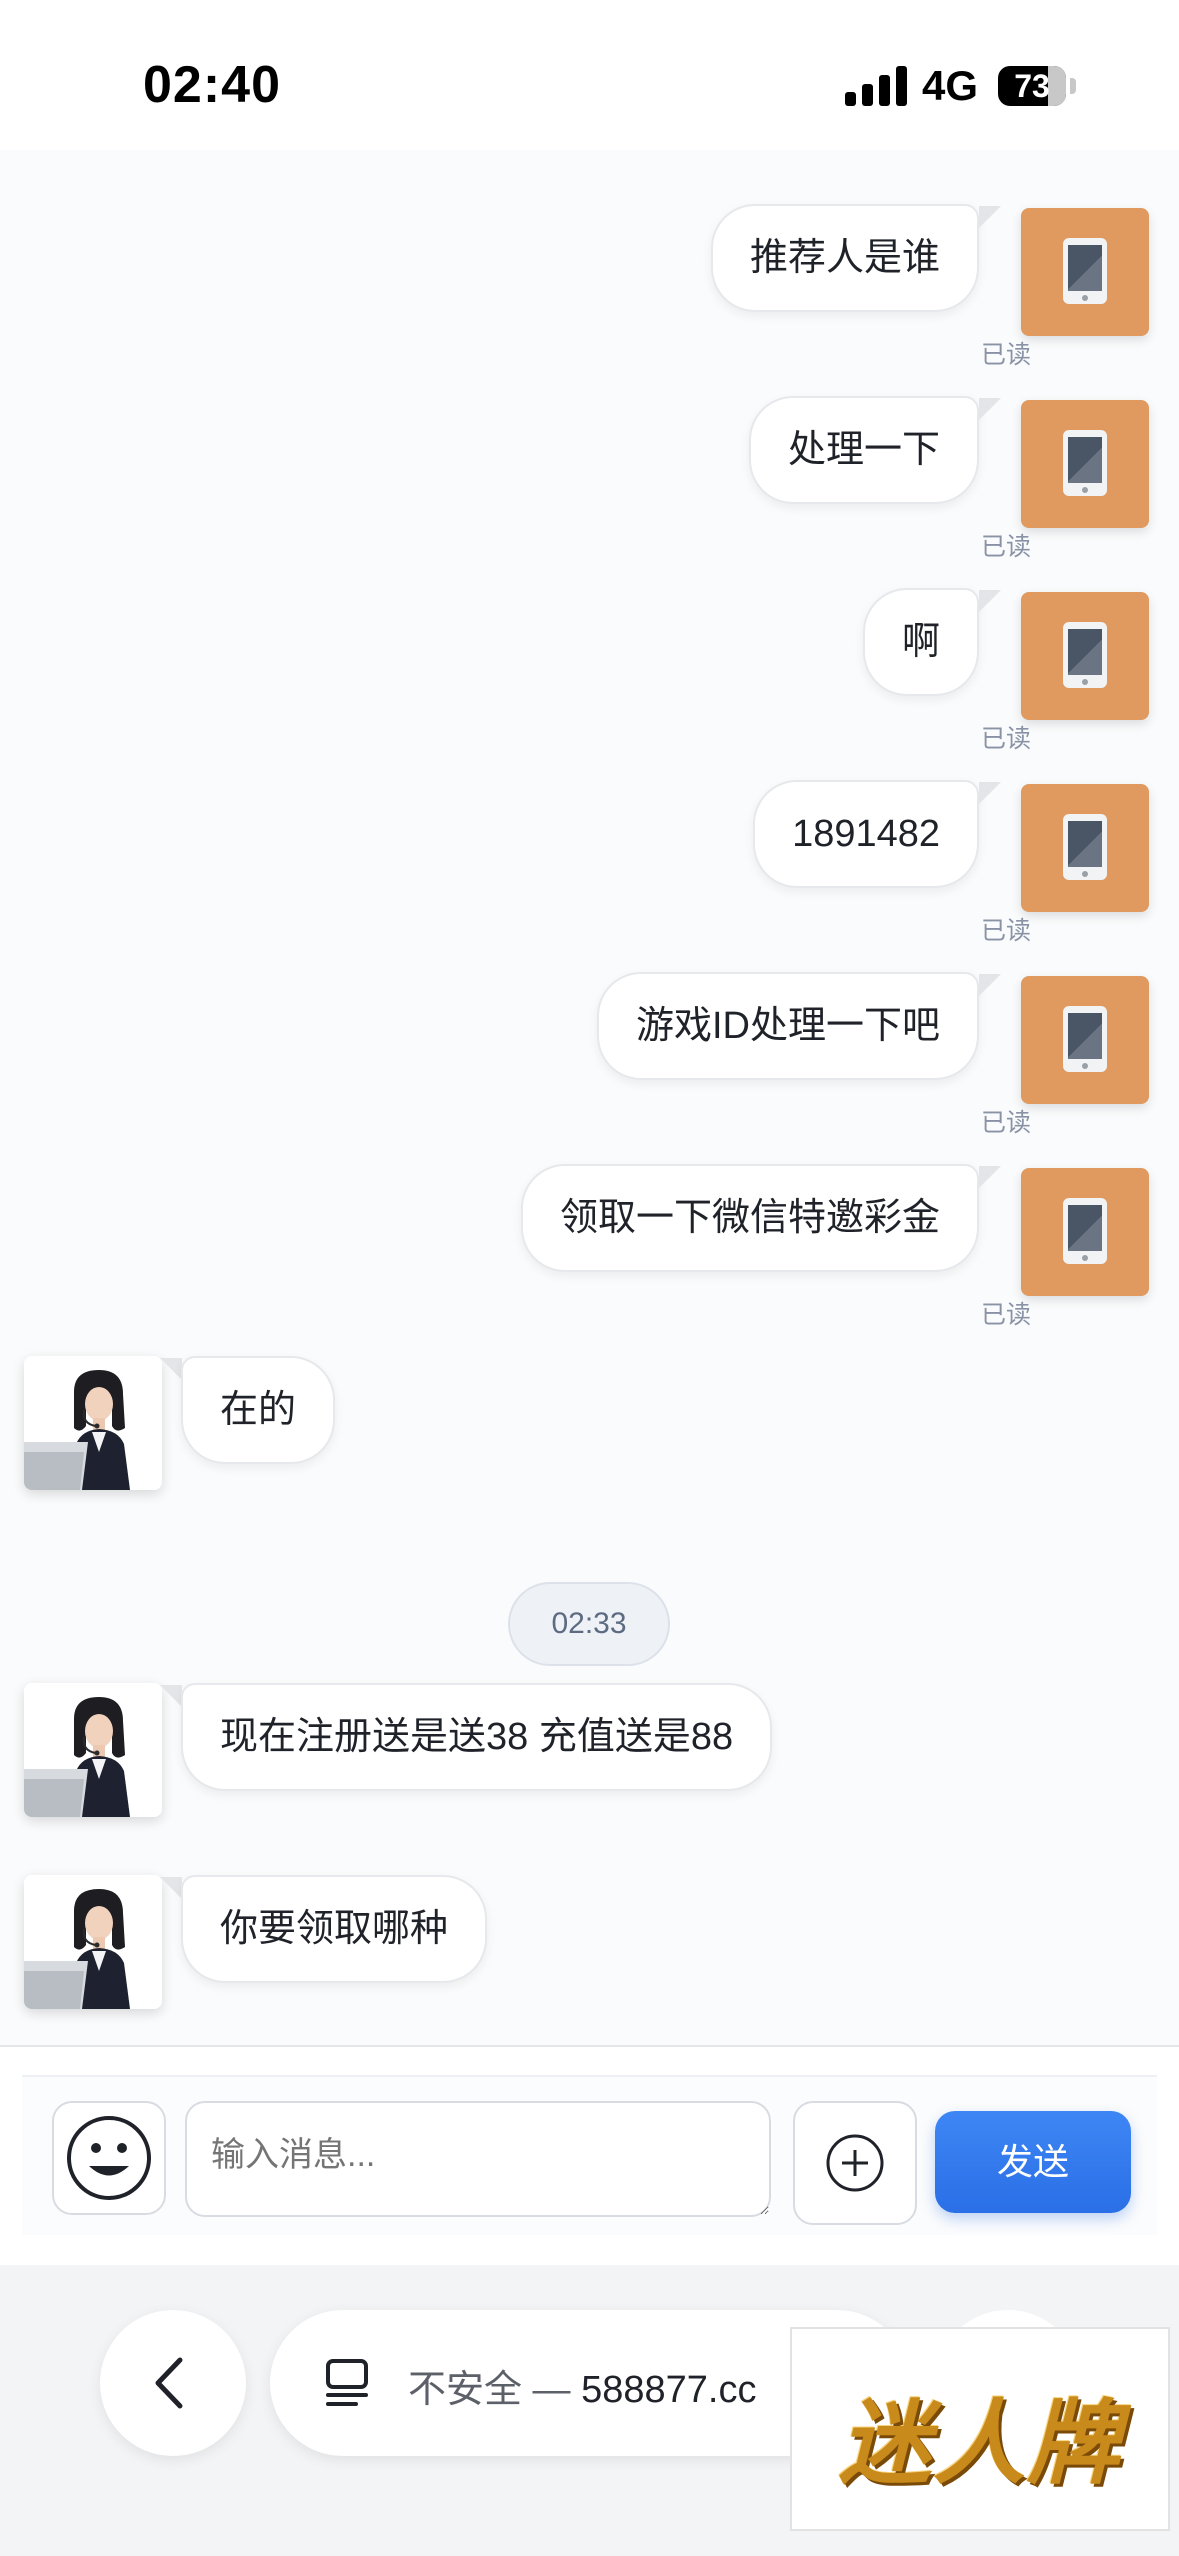  I want to click on plus-circle-icon, so click(855, 2163).